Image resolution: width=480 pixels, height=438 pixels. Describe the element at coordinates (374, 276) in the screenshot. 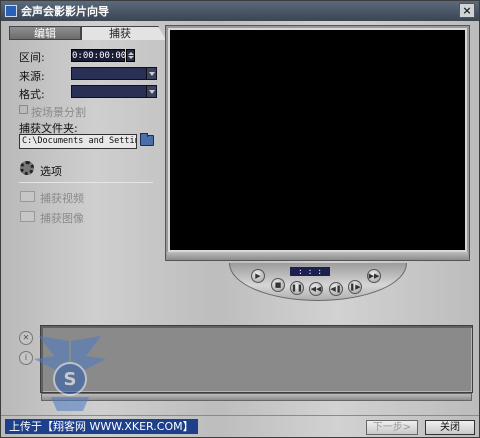

I see `fast-forward-icon: ▶▶` at that location.